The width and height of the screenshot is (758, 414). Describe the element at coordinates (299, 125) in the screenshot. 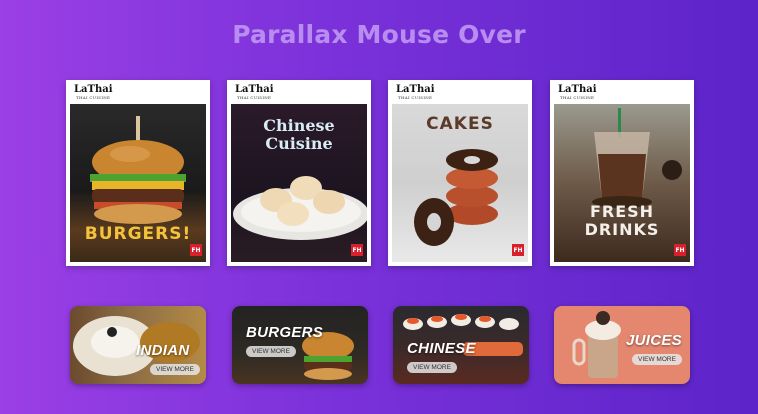

I see `card-caption-line1: Chinese` at that location.